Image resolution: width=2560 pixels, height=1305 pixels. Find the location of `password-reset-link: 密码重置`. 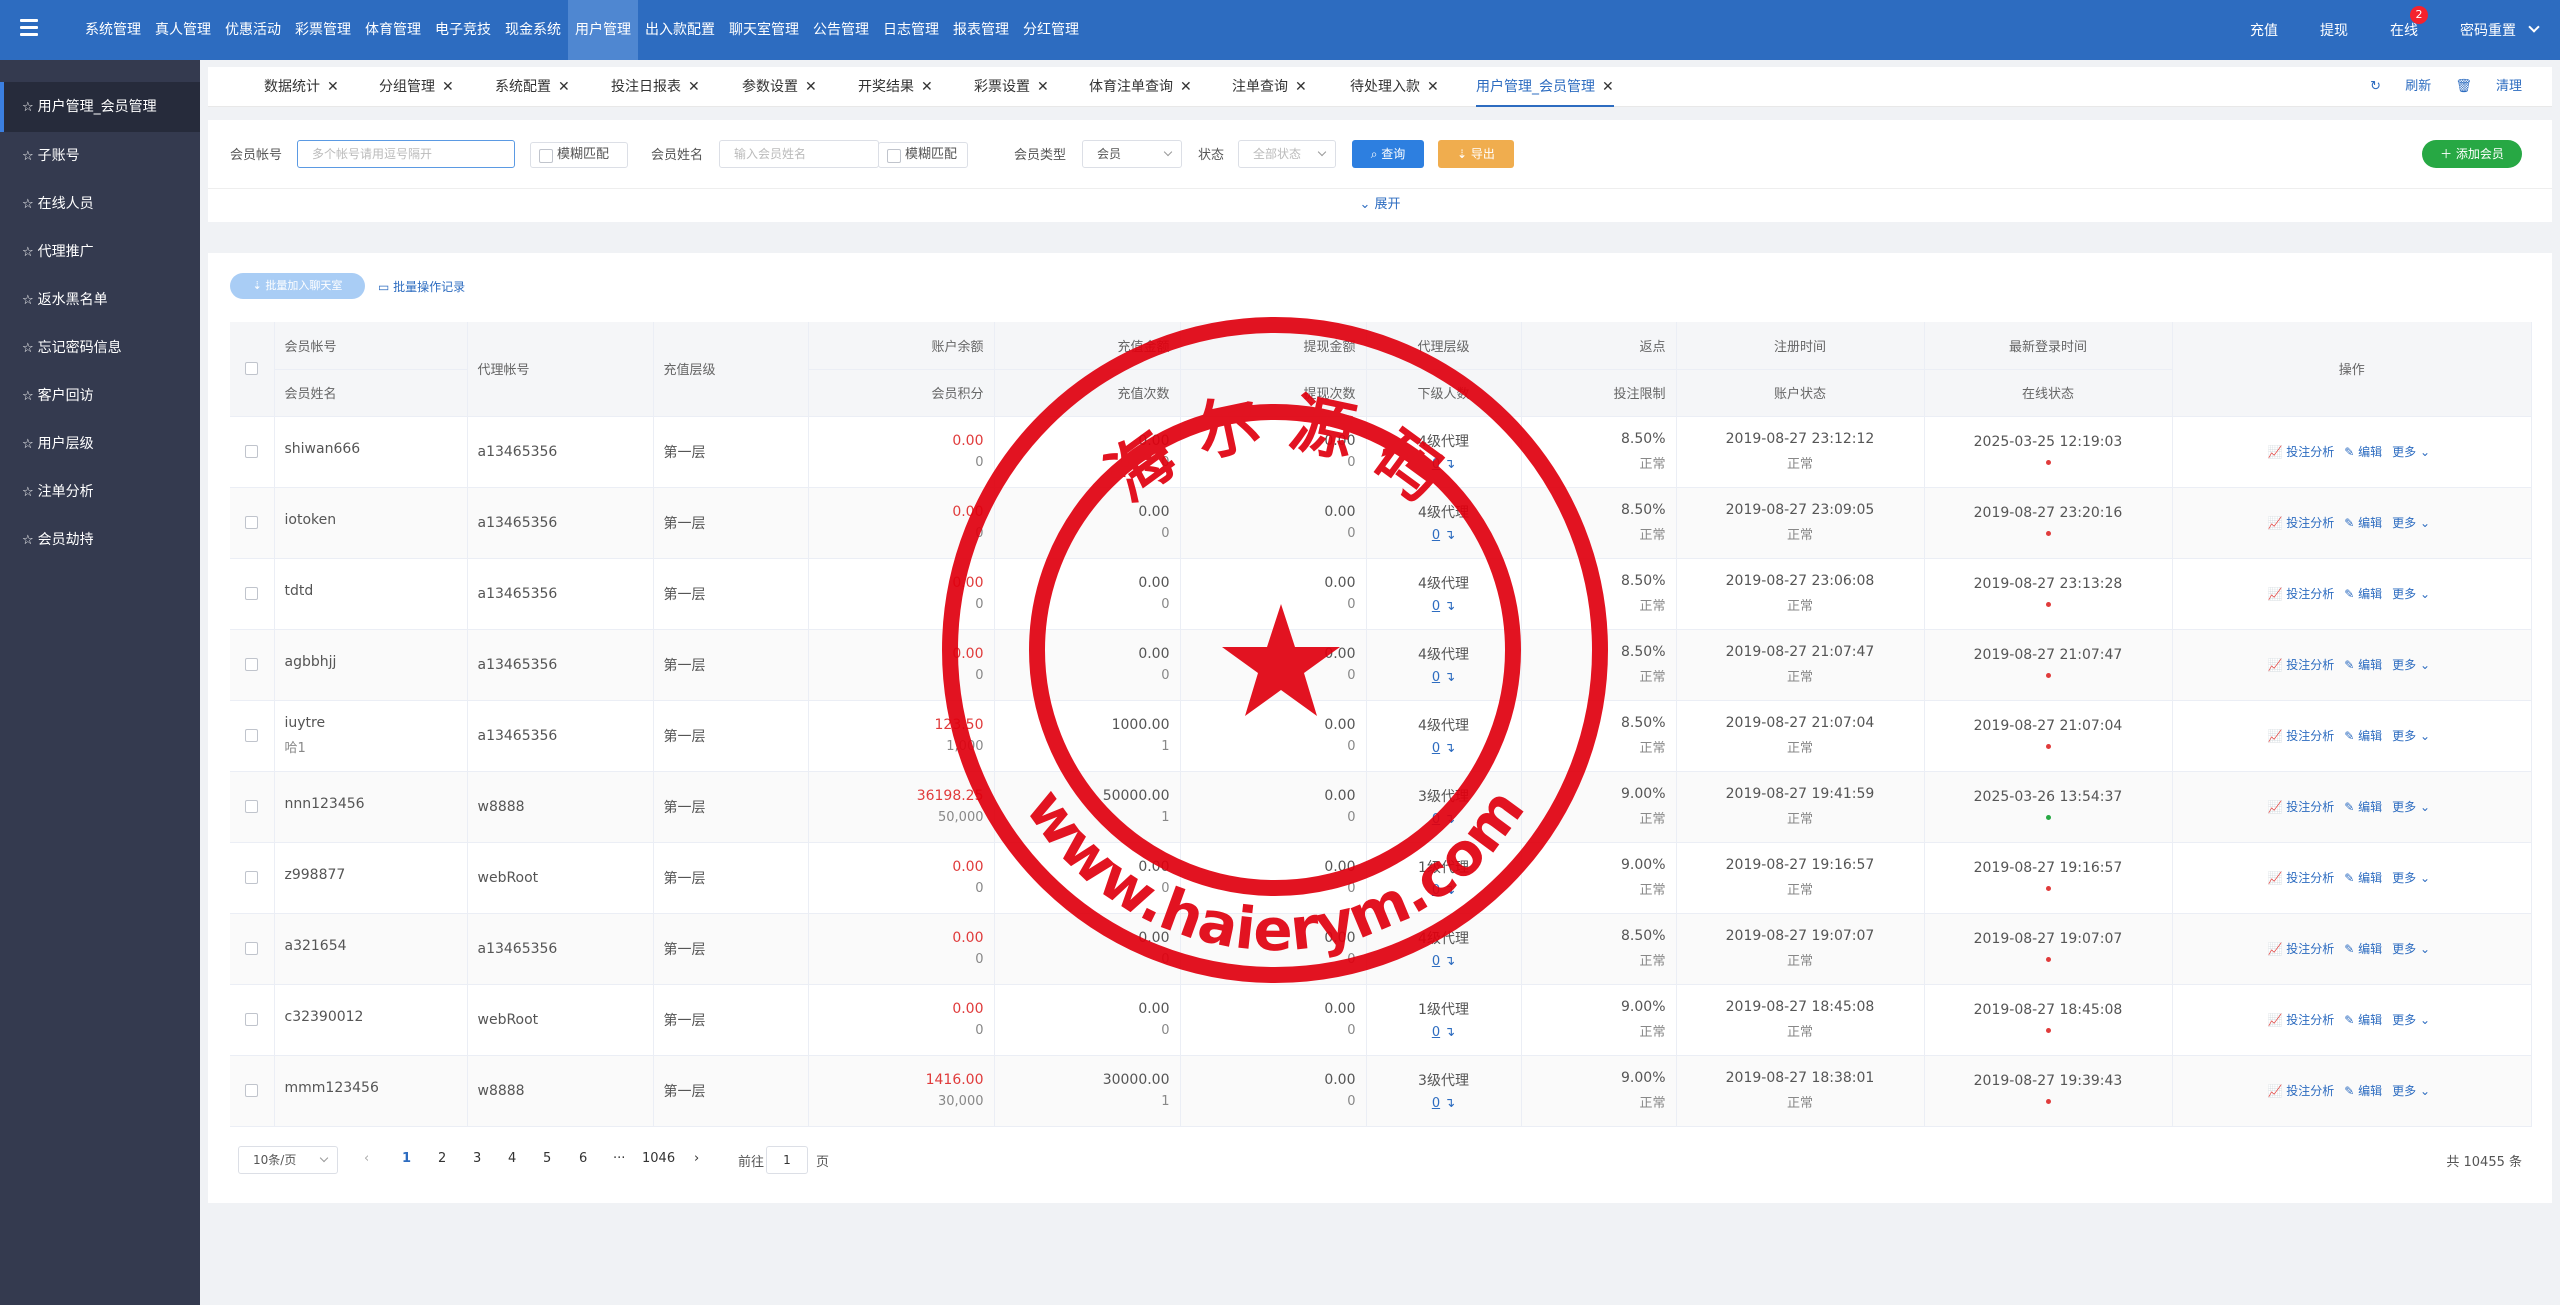

password-reset-link: 密码重置 is located at coordinates (2488, 30).